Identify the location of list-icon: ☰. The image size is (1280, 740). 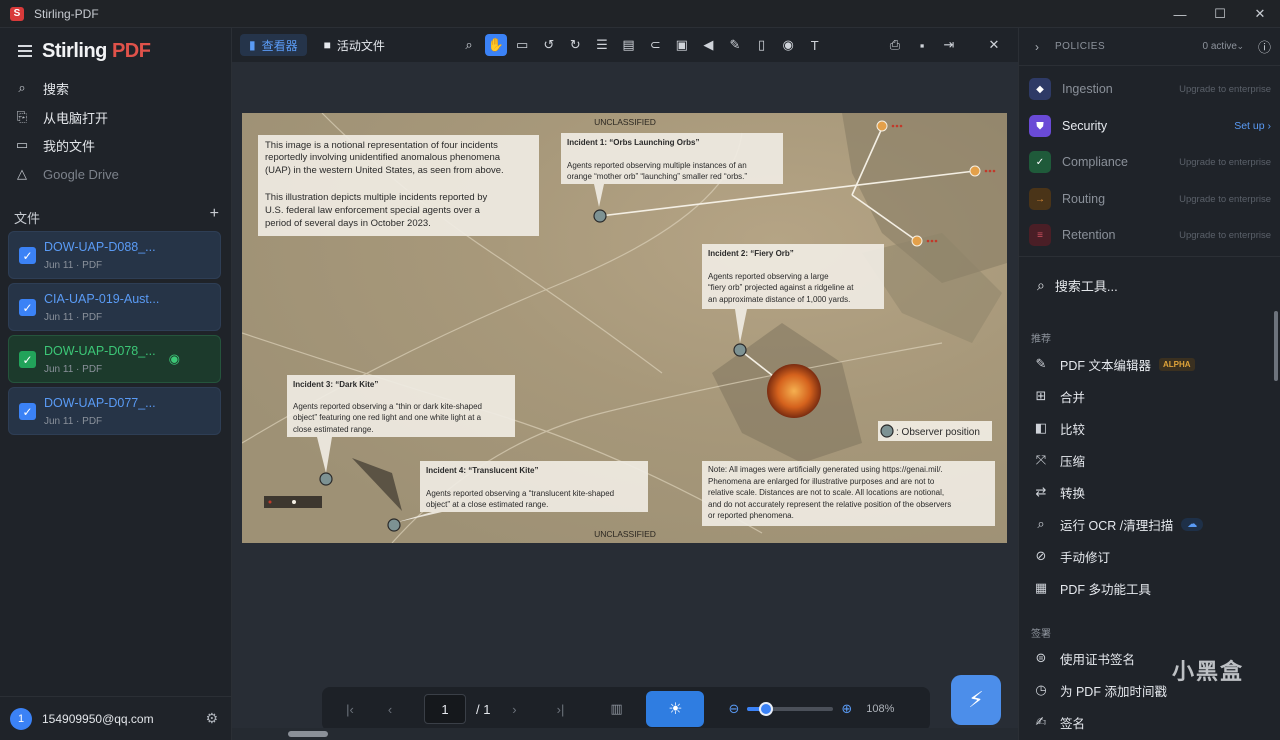
(602, 45).